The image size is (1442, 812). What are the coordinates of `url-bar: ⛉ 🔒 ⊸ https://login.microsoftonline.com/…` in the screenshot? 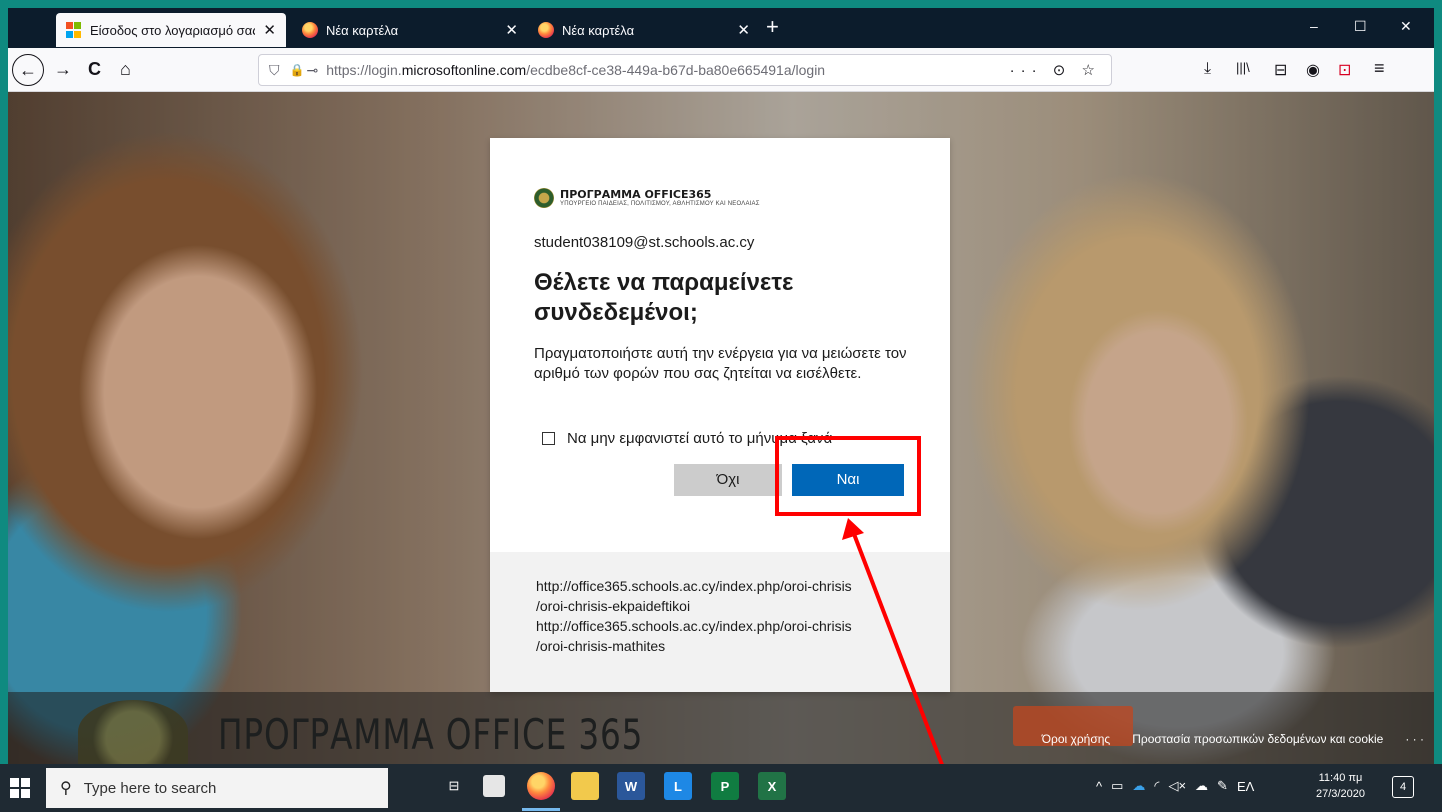 It's located at (685, 70).